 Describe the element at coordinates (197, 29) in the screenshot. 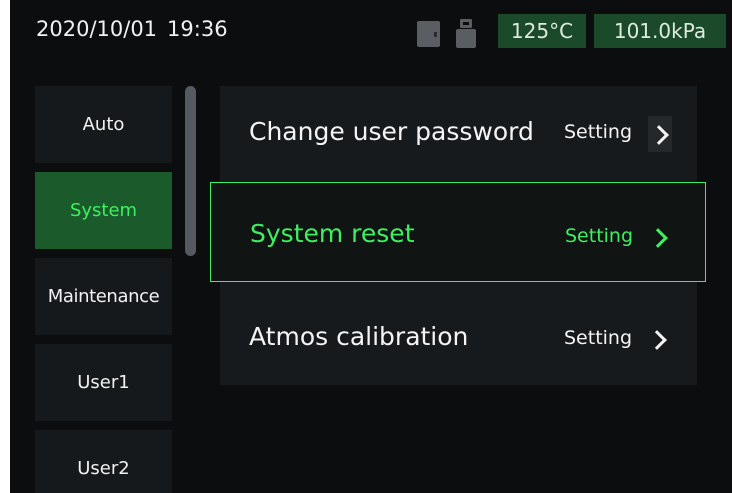

I see `time-text: 19:36` at that location.